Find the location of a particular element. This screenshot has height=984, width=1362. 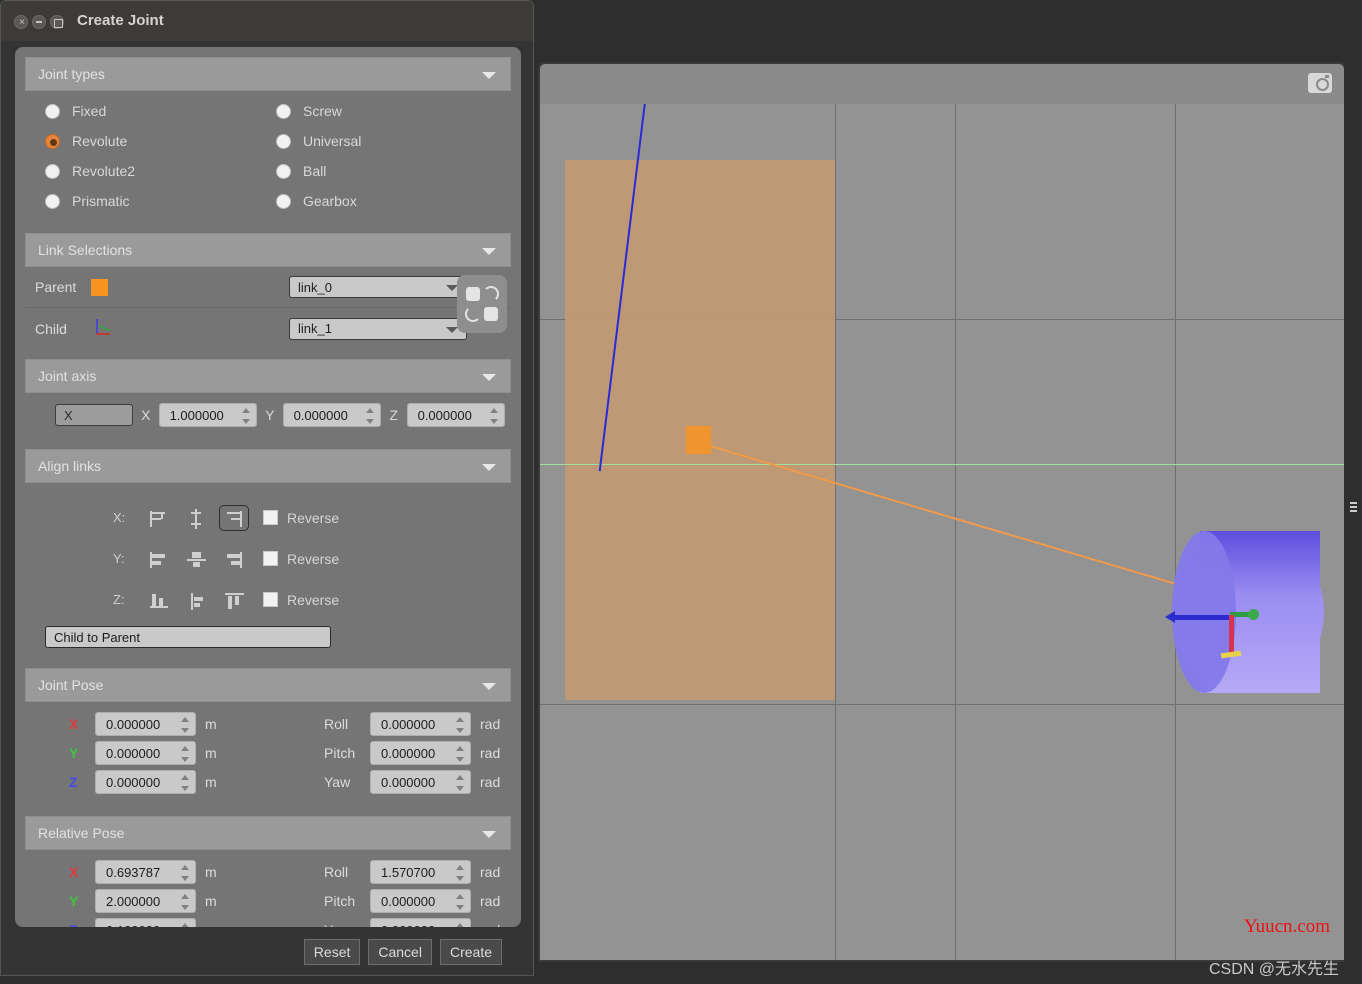

relative-pose-roll-input: 1.570700 is located at coordinates (420, 872).